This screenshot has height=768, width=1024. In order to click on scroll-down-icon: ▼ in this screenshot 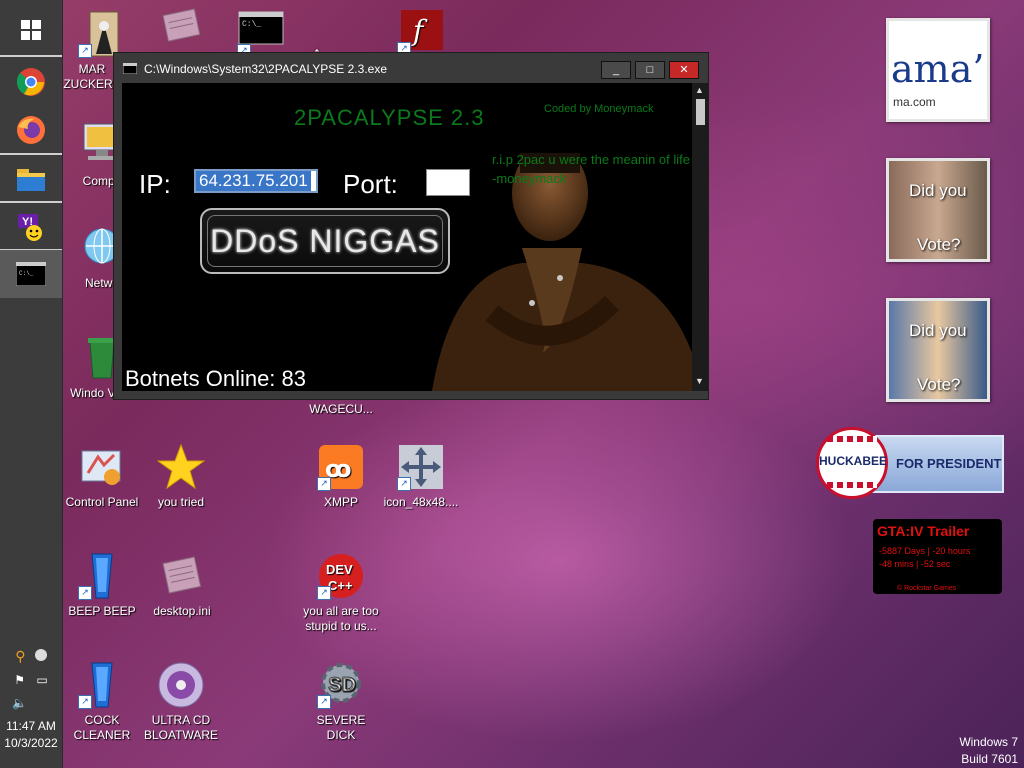, I will do `click(699, 381)`.